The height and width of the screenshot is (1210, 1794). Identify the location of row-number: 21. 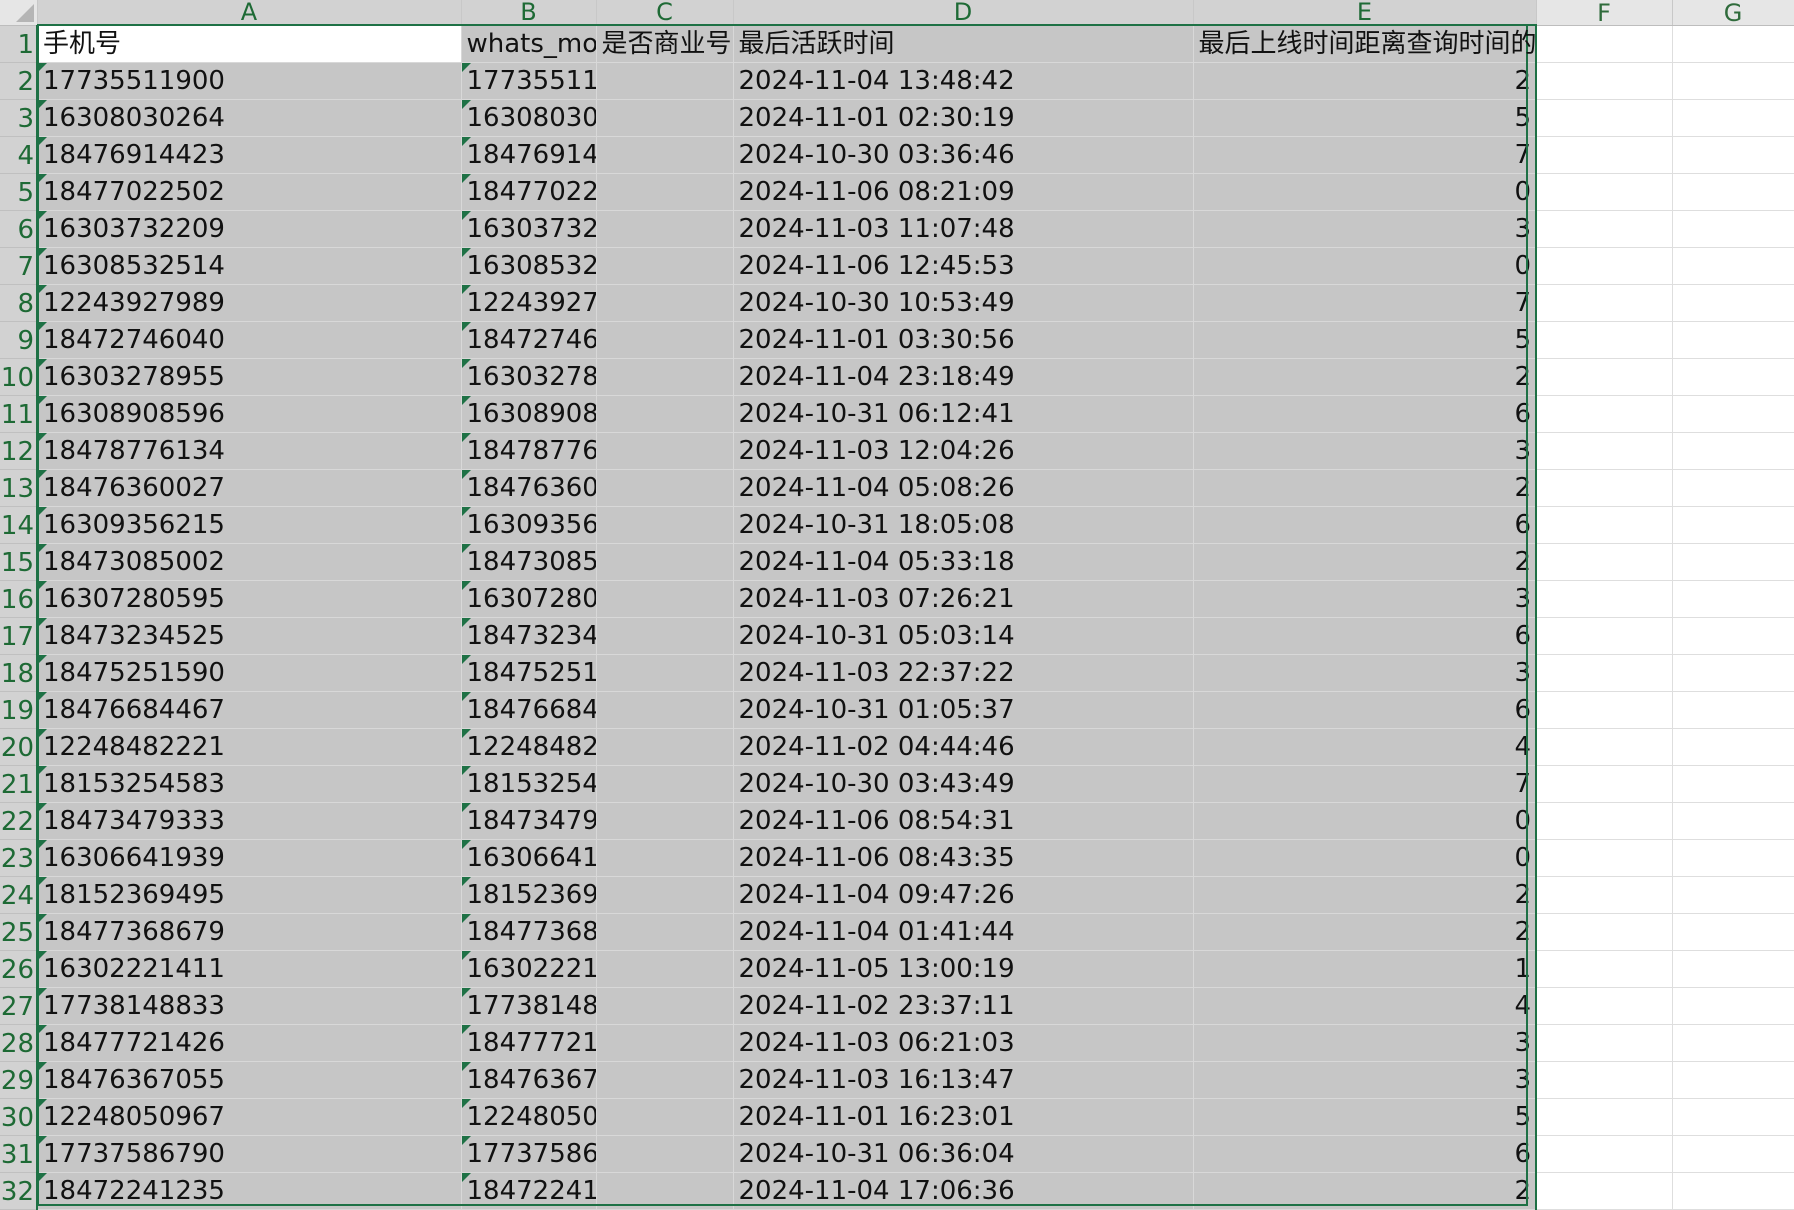
(19, 784).